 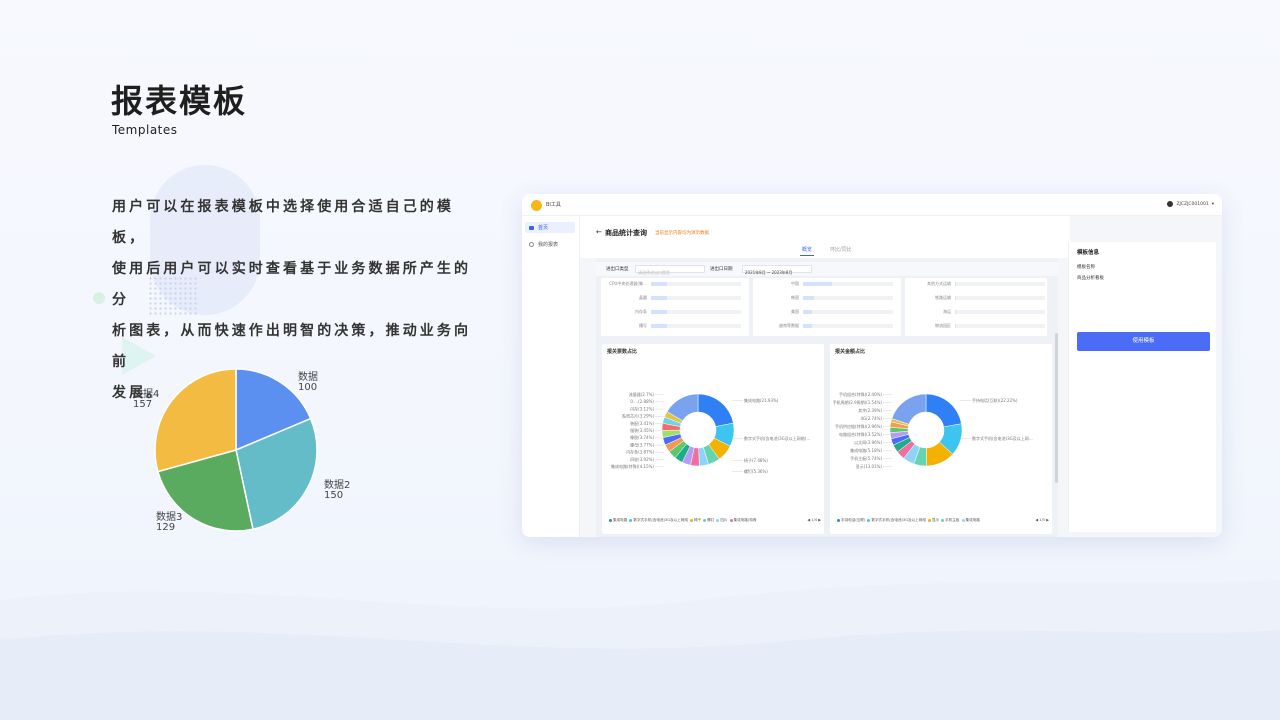 What do you see at coordinates (827, 307) in the screenshot?
I see `mini-bar-chart: 中国韩国美国越南等数据` at bounding box center [827, 307].